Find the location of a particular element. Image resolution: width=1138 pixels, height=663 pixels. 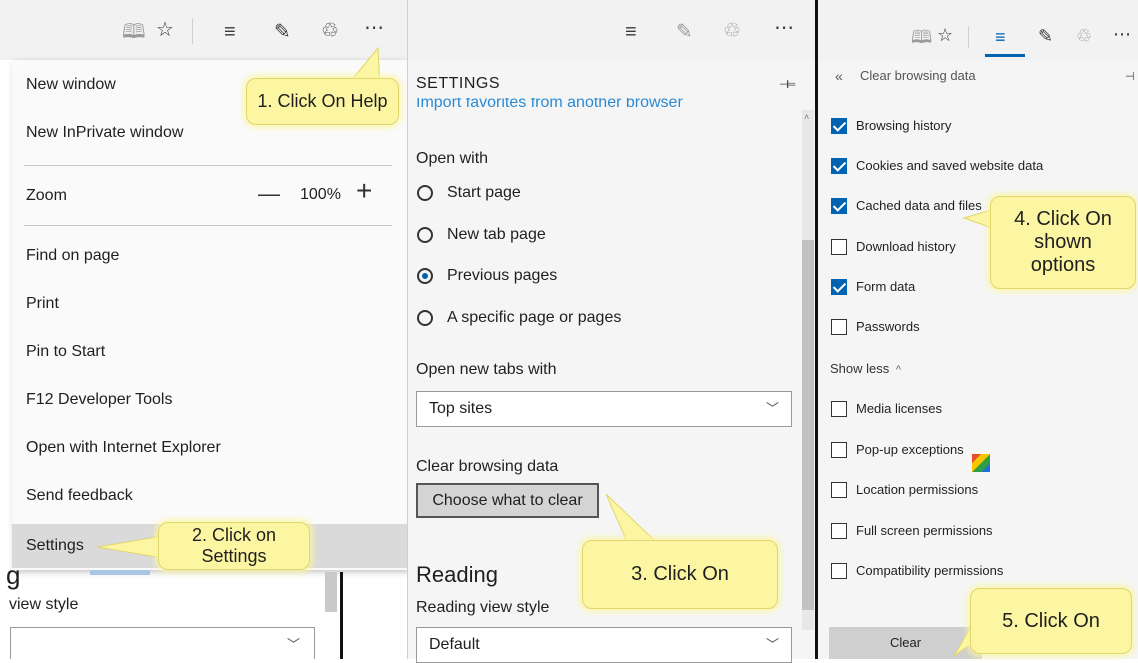

back-icon: « is located at coordinates (839, 76).